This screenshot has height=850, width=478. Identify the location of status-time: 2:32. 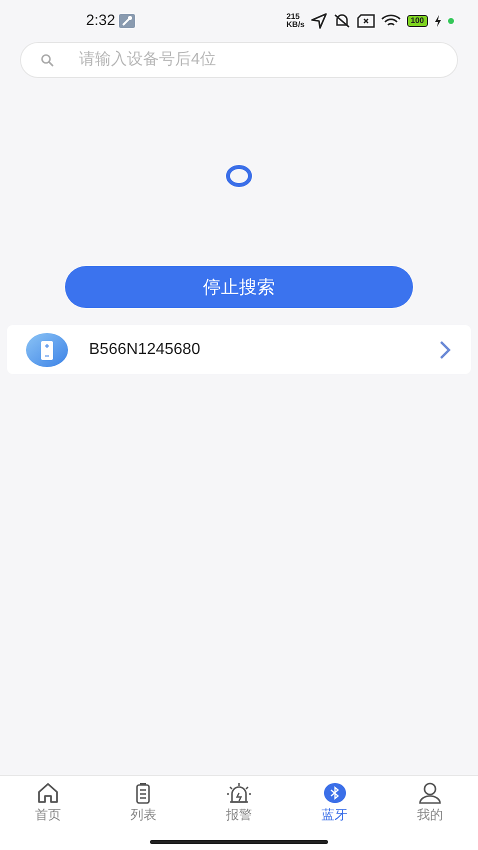
(101, 20).